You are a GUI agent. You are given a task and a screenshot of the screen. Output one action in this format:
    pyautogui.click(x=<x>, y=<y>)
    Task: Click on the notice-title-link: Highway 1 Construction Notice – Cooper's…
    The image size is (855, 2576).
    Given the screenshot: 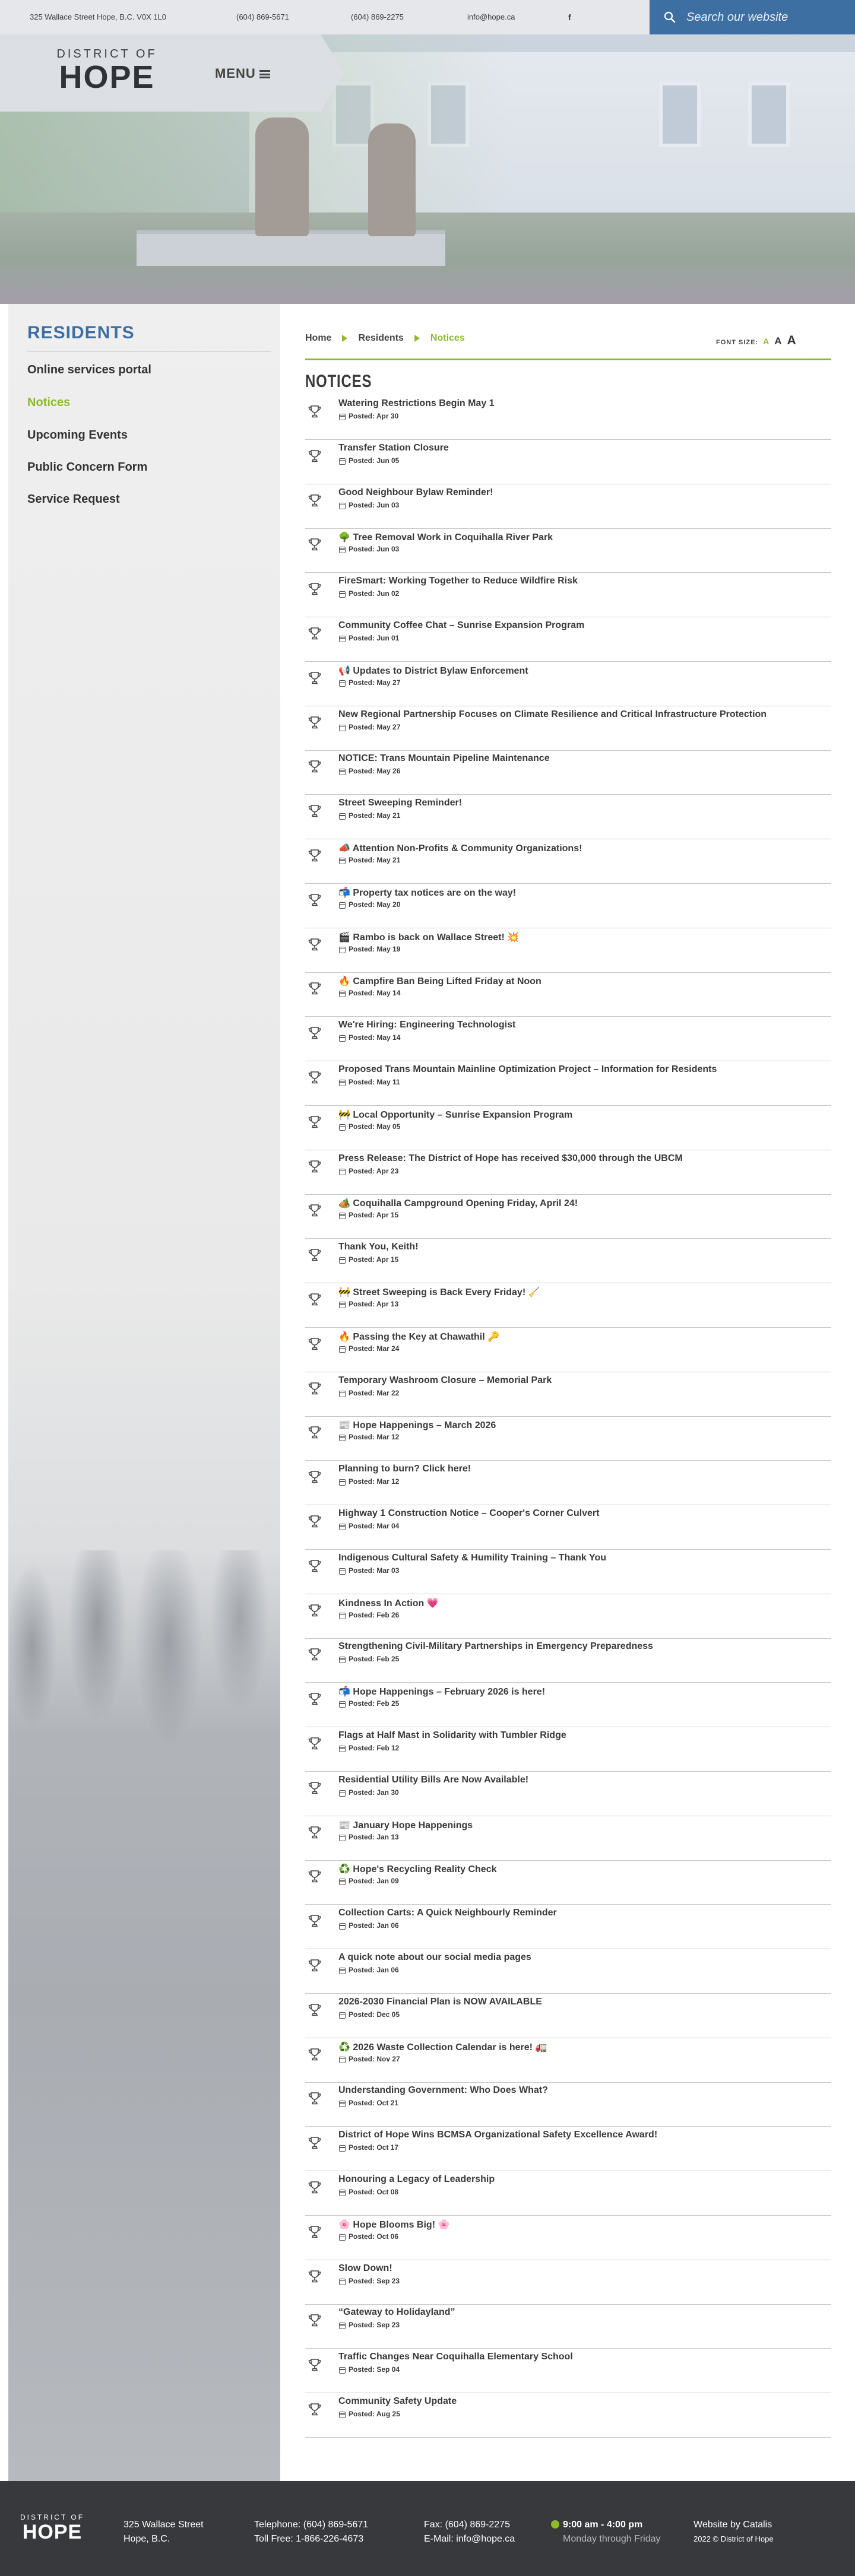 What is the action you would take?
    pyautogui.click(x=468, y=1513)
    